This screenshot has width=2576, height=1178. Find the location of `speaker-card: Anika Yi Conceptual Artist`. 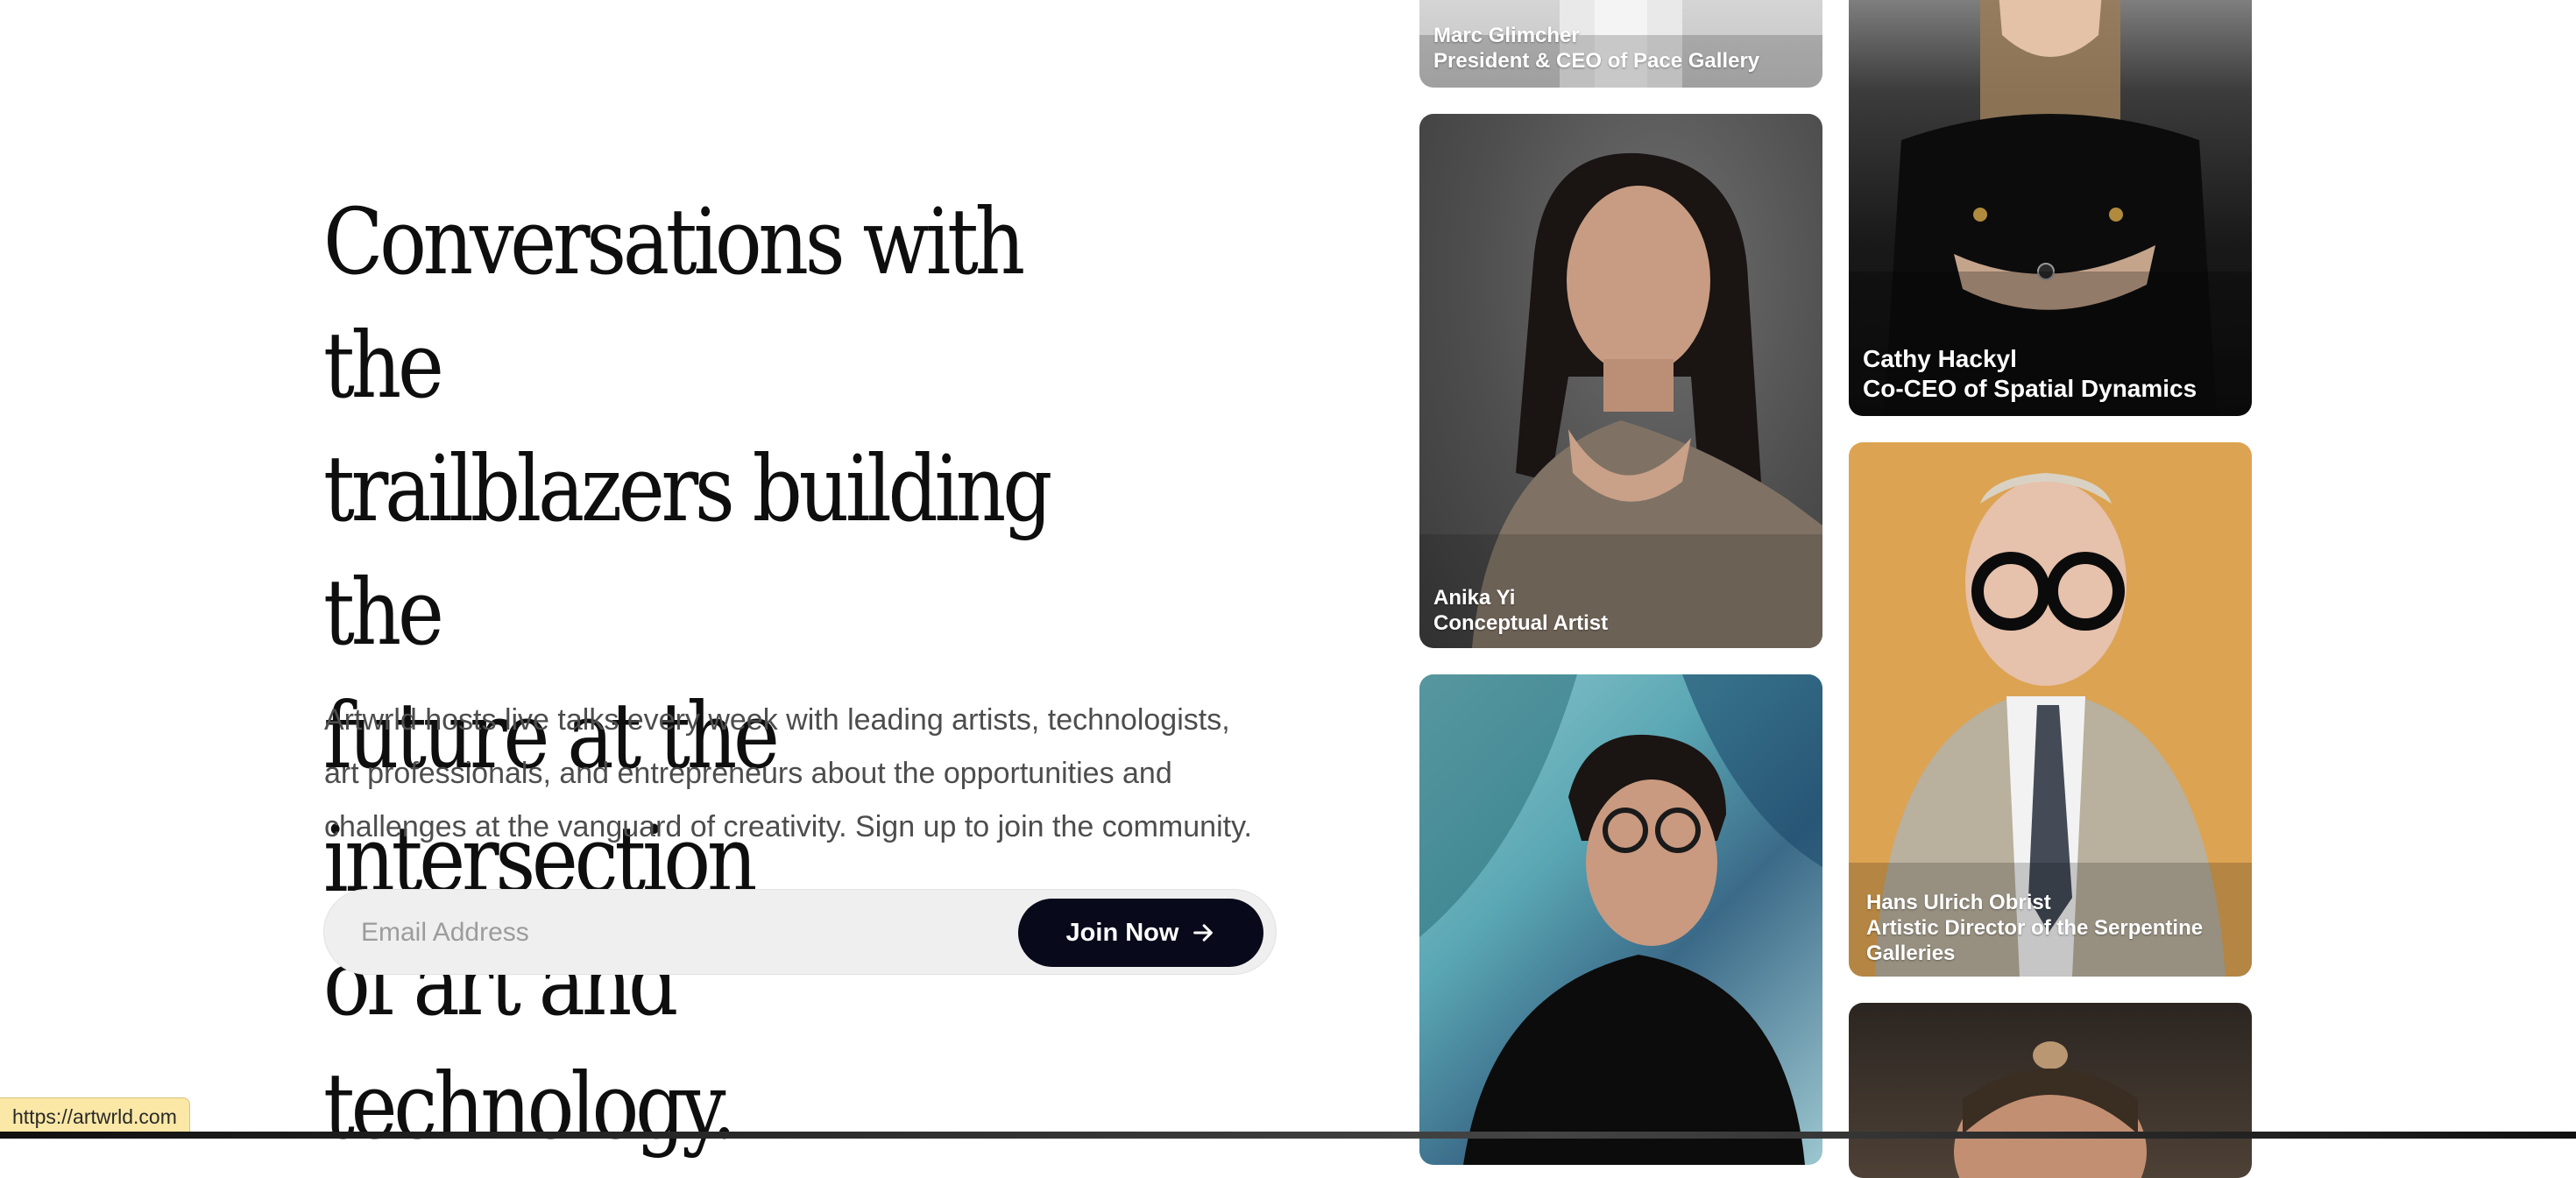

speaker-card: Anika Yi Conceptual Artist is located at coordinates (1620, 381).